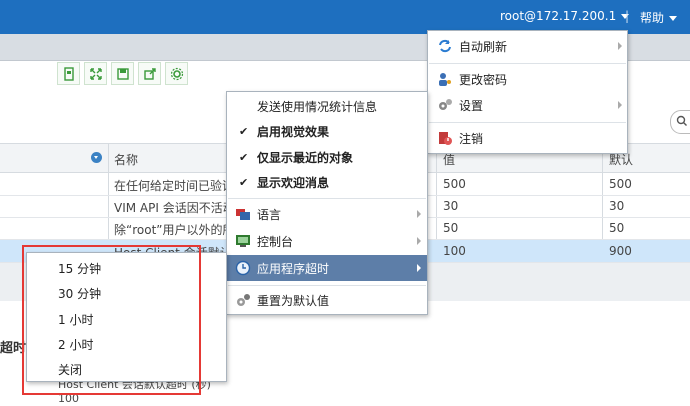  What do you see at coordinates (558, 16) in the screenshot?
I see `user-label: root@172.17.200.1` at bounding box center [558, 16].